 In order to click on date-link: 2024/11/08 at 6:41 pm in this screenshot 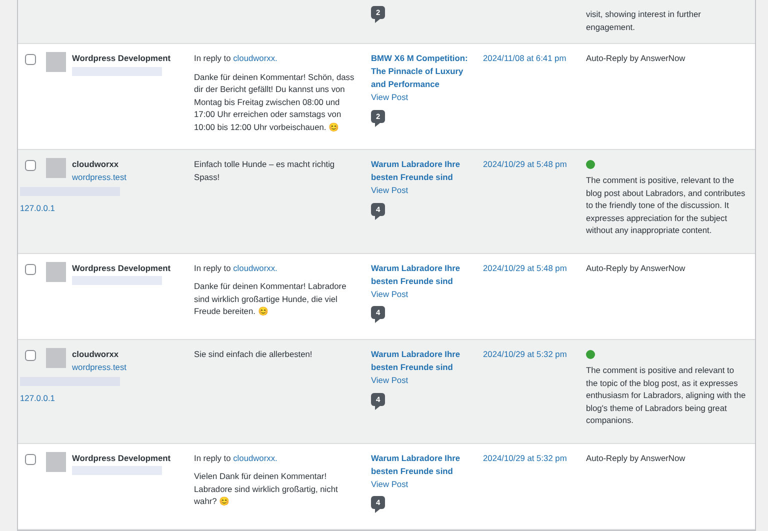, I will do `click(524, 58)`.